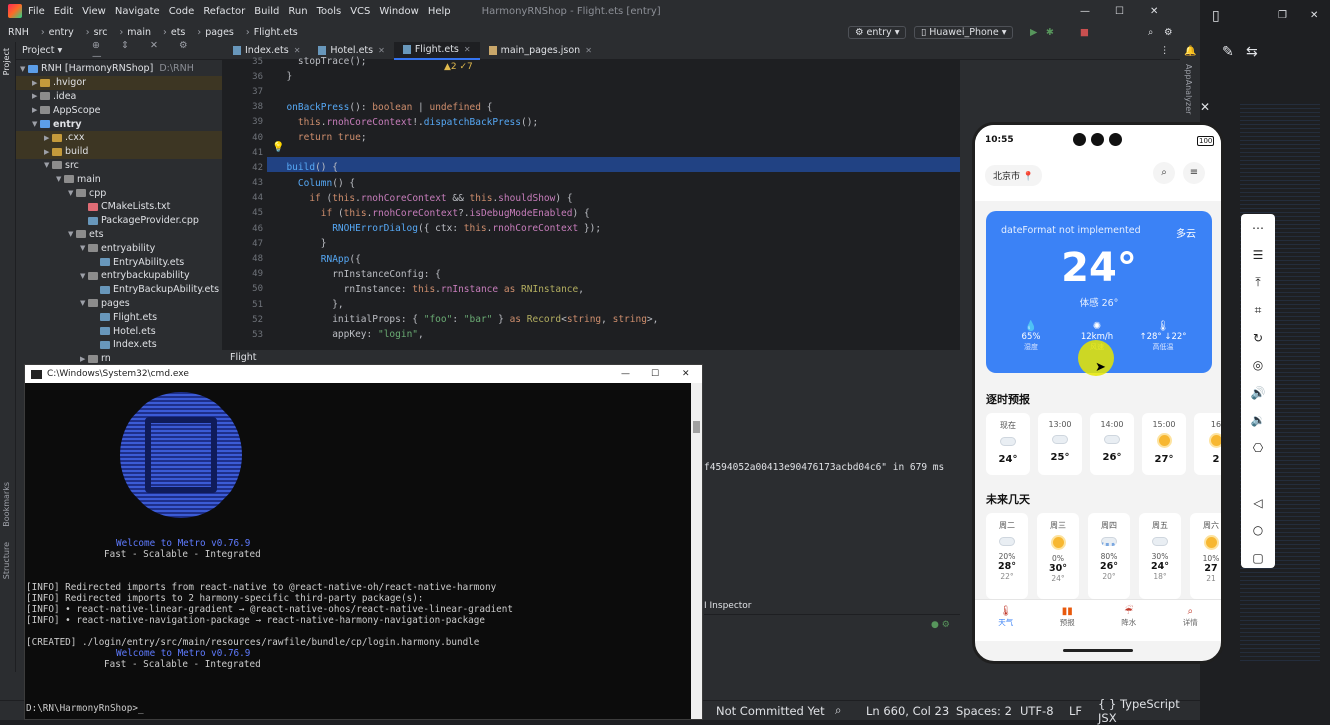 The width and height of the screenshot is (1330, 725). What do you see at coordinates (467, 49) in the screenshot?
I see `close-tab-icon: ✕` at bounding box center [467, 49].